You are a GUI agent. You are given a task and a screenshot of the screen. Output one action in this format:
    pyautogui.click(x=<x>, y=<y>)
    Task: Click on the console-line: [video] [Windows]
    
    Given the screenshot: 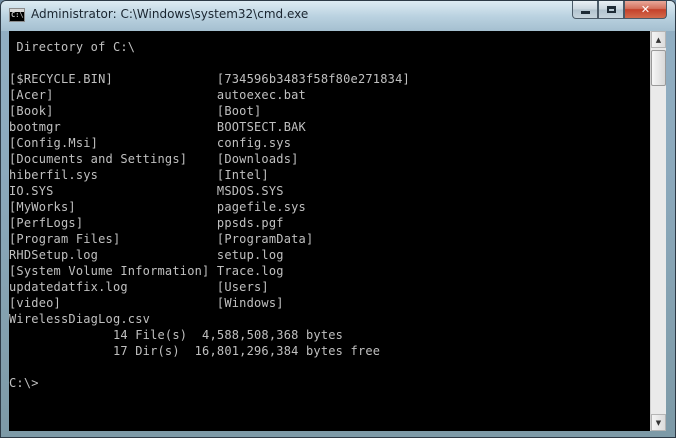 What is the action you would take?
    pyautogui.click(x=146, y=303)
    